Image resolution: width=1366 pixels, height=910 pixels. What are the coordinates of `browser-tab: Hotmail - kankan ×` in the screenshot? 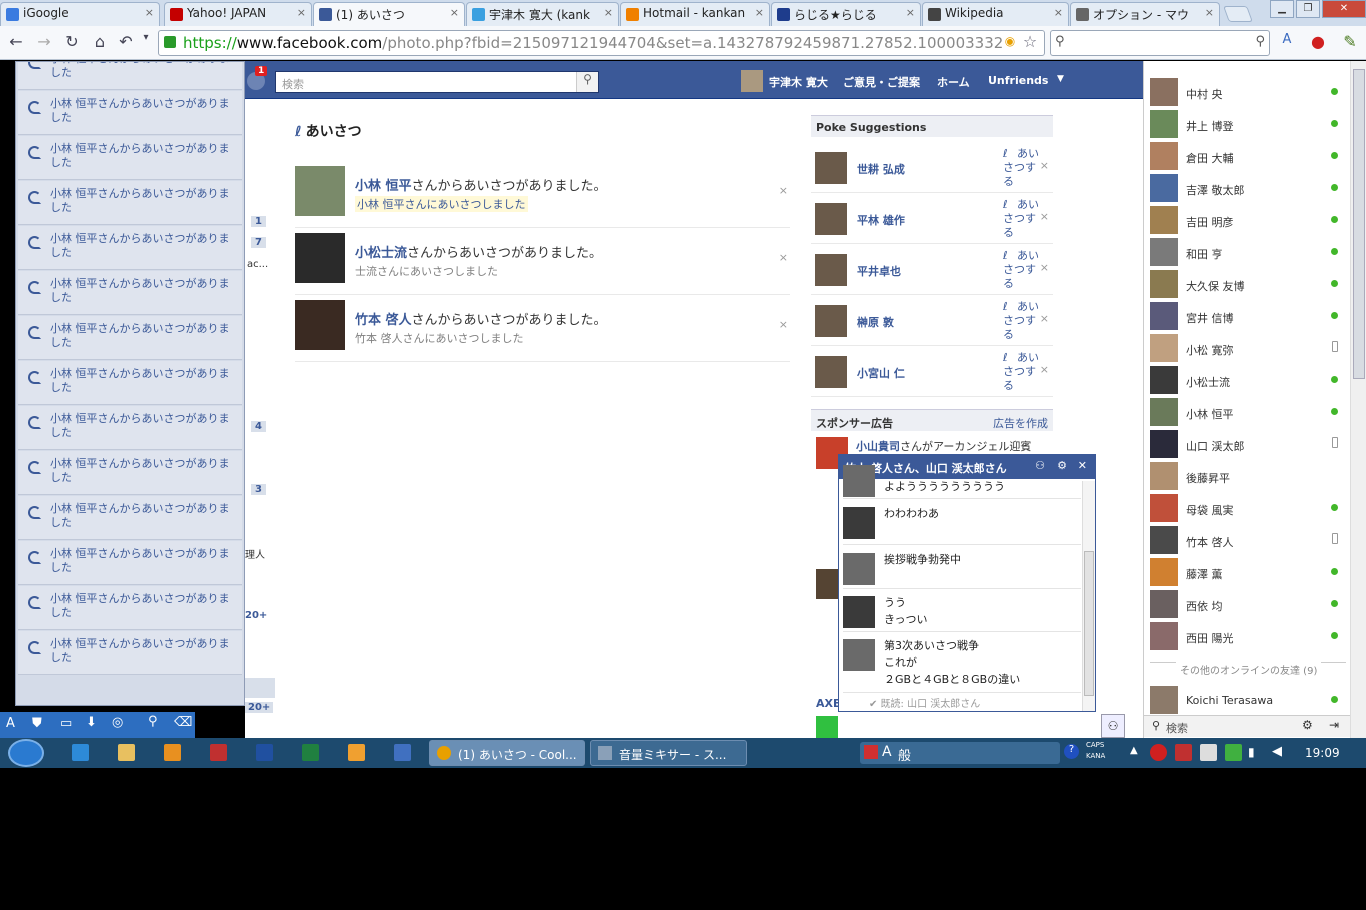 It's located at (695, 14).